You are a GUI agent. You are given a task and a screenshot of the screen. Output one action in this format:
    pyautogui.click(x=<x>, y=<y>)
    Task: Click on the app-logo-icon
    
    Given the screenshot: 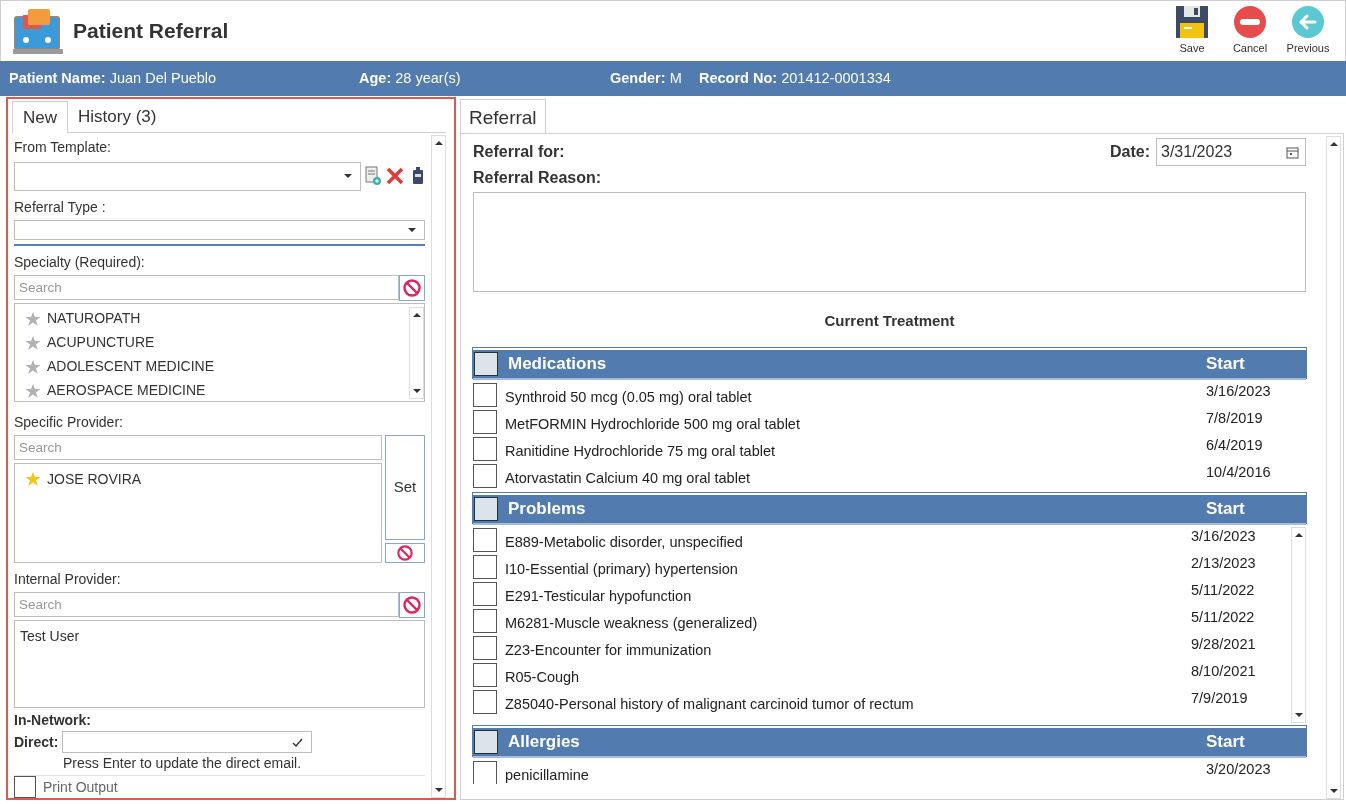 What is the action you would take?
    pyautogui.click(x=38, y=31)
    